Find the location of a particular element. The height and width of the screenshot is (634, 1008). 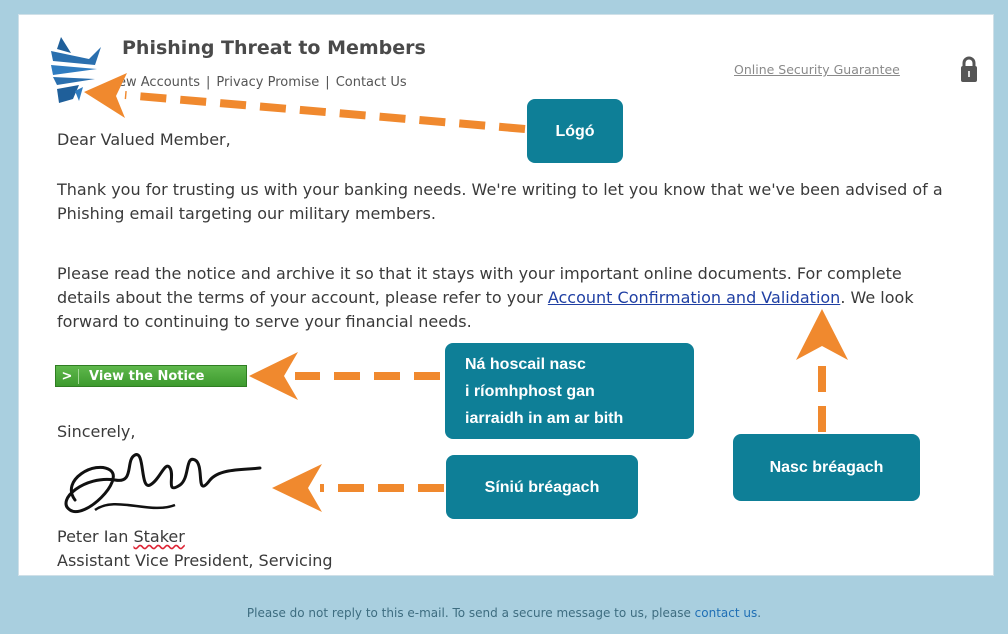

logo-arrow-line is located at coordinates (325, 112).